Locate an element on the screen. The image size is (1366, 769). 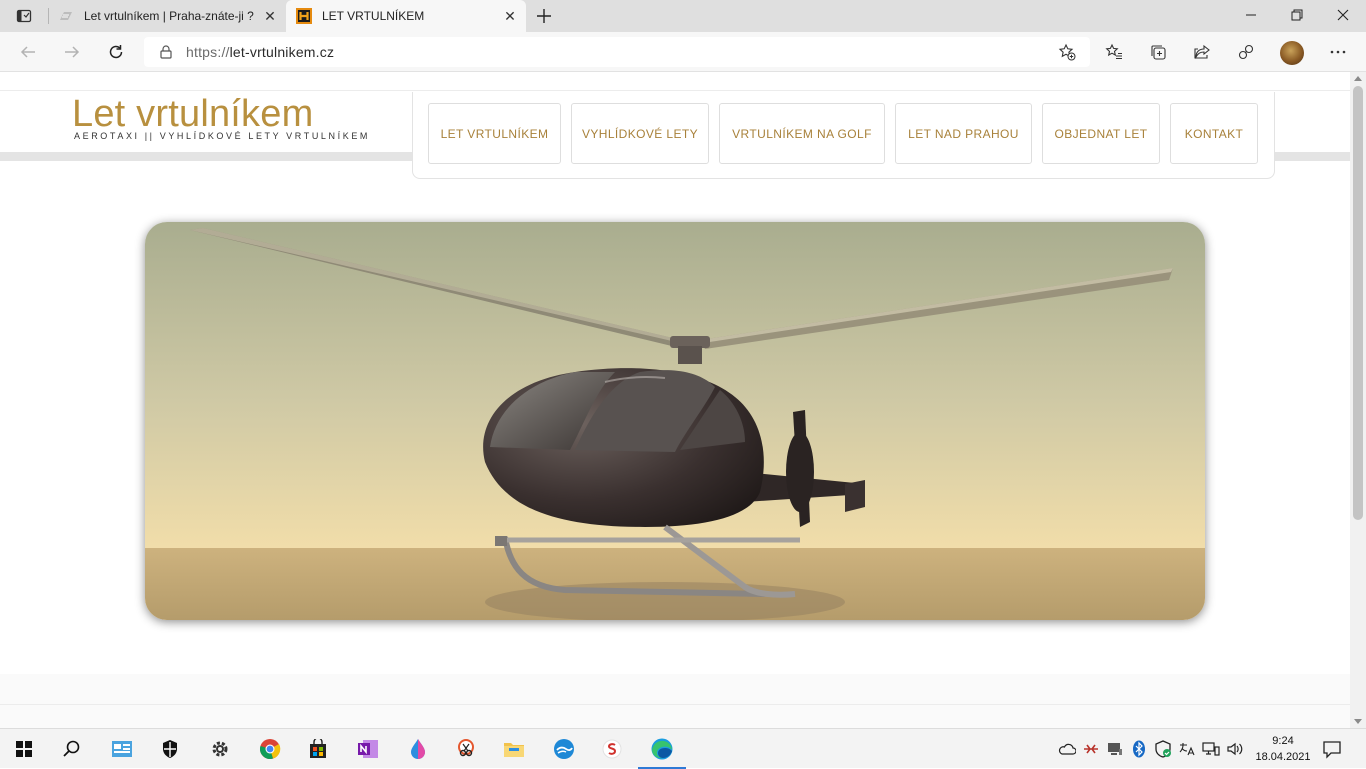
antivirus-icon is located at coordinates (1091, 749).